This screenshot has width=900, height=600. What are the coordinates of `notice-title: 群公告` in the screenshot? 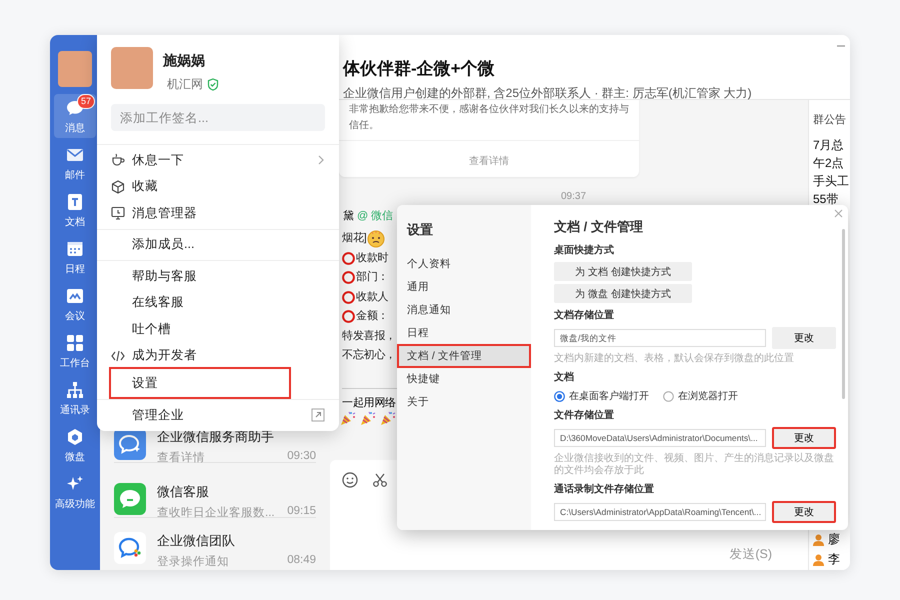 It's located at (830, 119).